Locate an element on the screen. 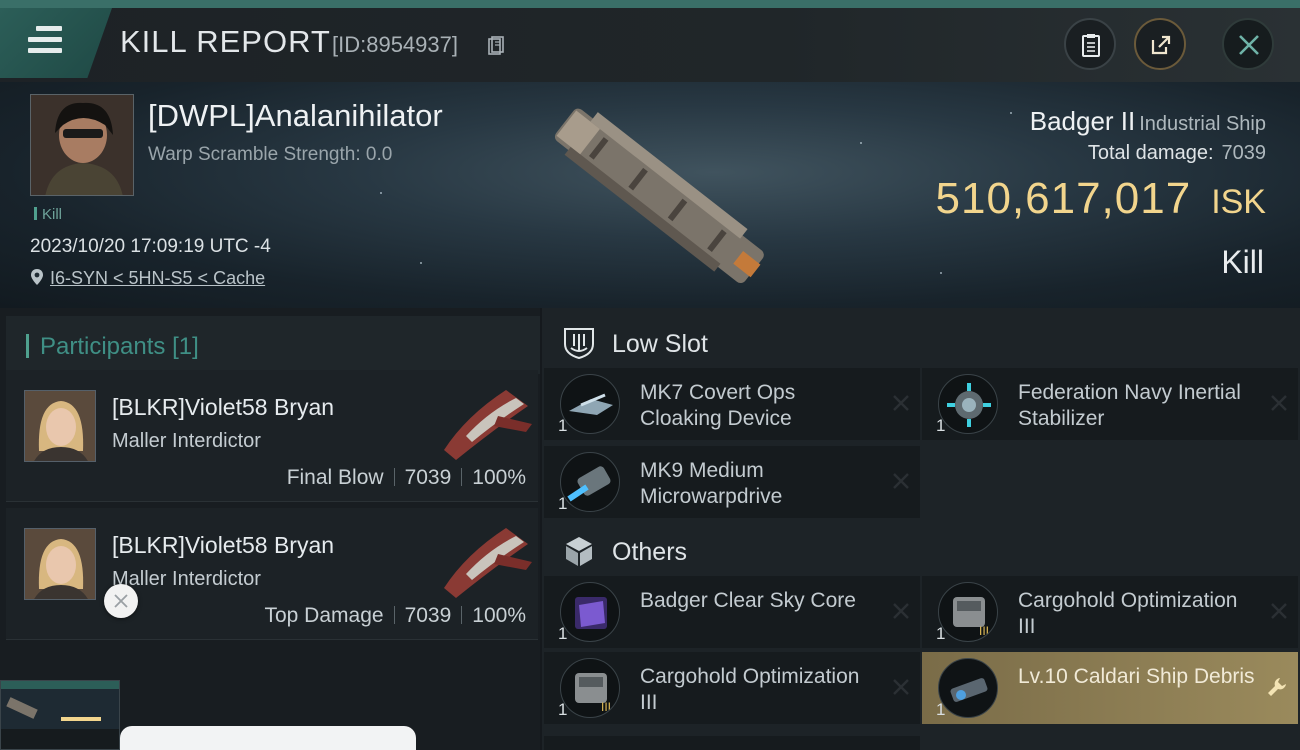  cargohold-optimization-icon: III is located at coordinates (968, 612).